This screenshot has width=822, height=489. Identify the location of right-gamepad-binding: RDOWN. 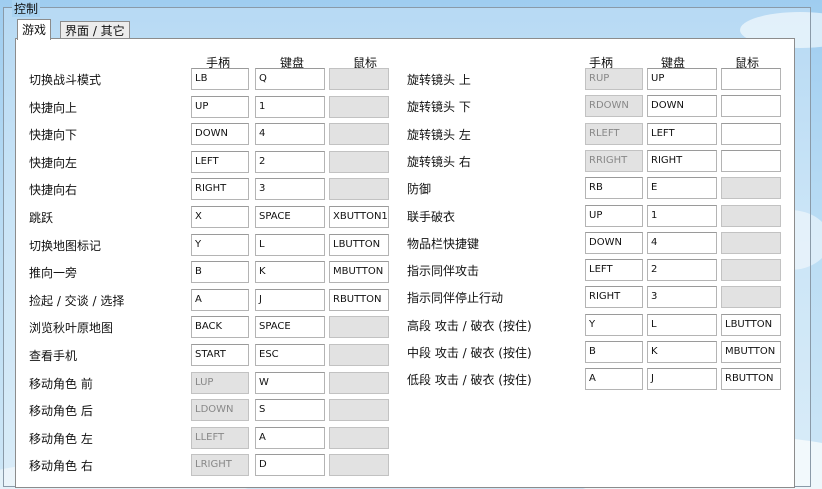
(614, 106).